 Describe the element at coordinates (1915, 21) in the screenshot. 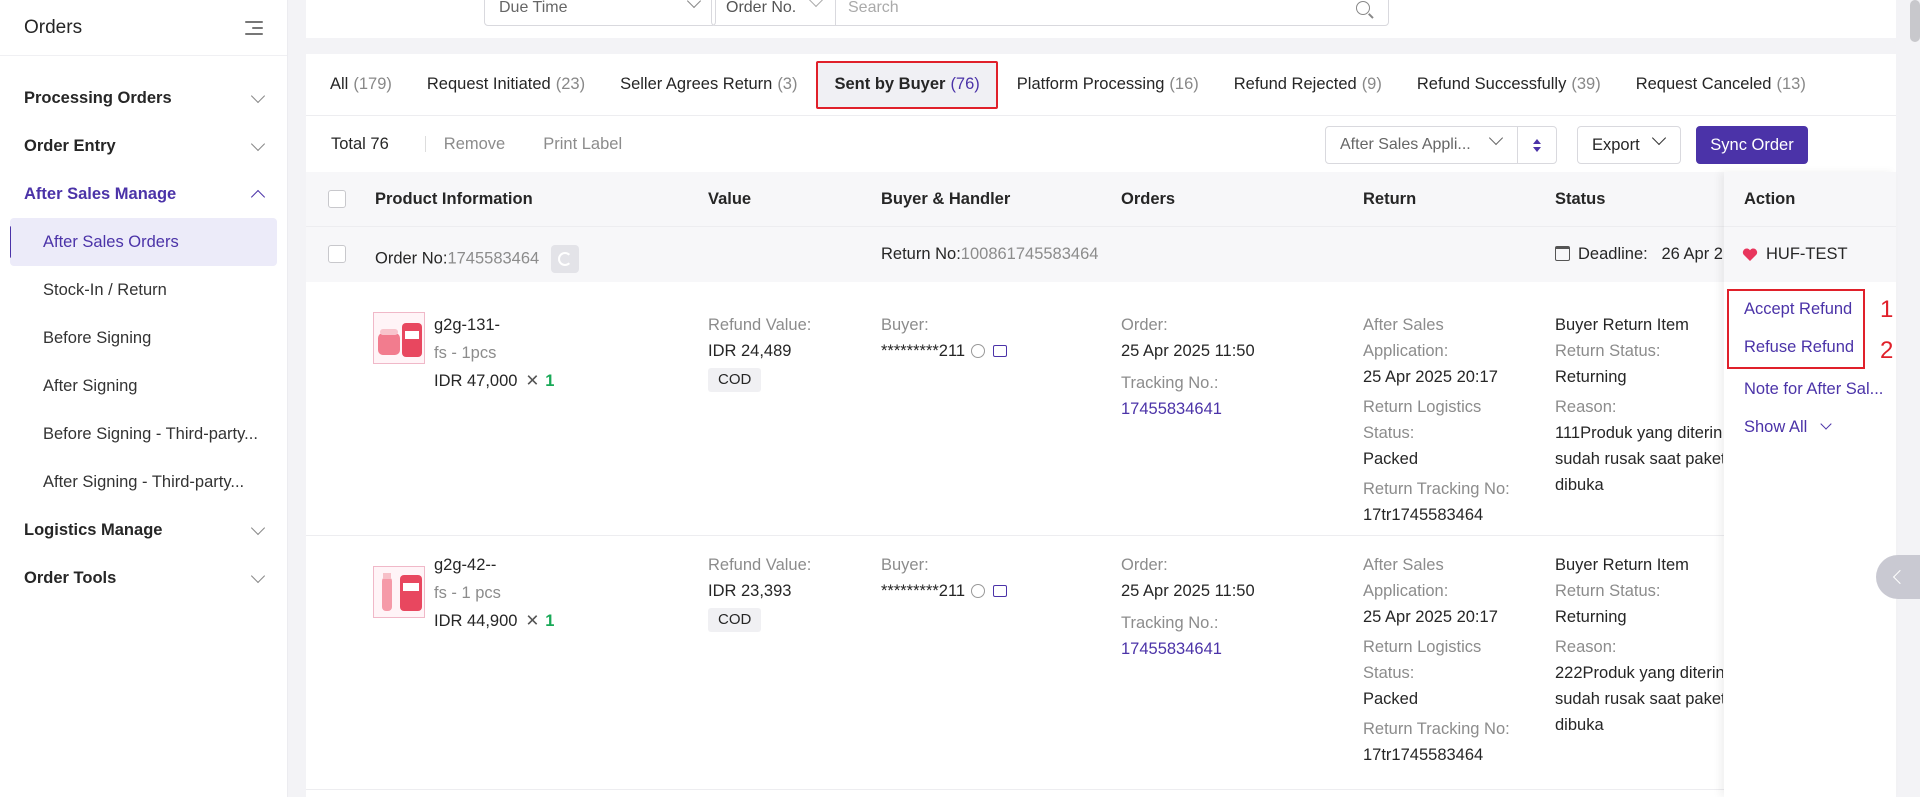

I see `scrollbar` at that location.